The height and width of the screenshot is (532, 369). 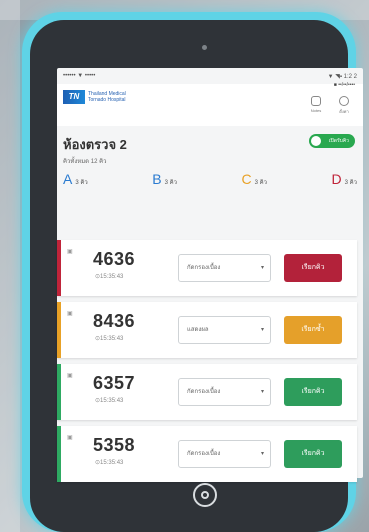 I want to click on queue-number: 6357, so click(x=114, y=383).